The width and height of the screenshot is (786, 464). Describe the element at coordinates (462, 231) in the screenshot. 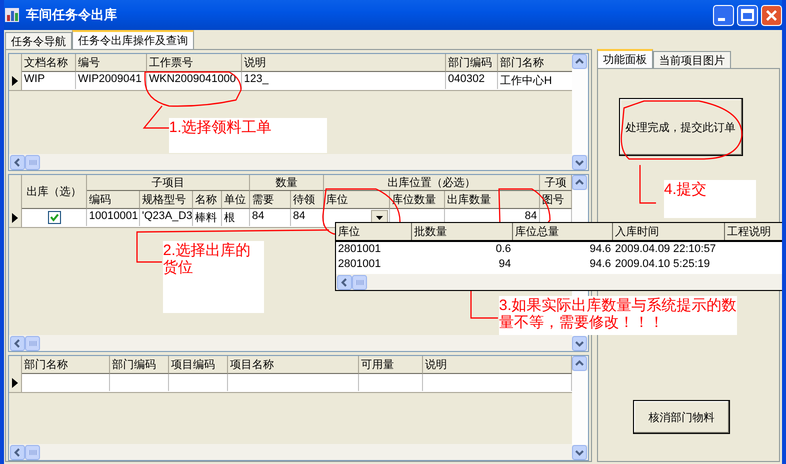

I see `column-header: 批数量` at that location.